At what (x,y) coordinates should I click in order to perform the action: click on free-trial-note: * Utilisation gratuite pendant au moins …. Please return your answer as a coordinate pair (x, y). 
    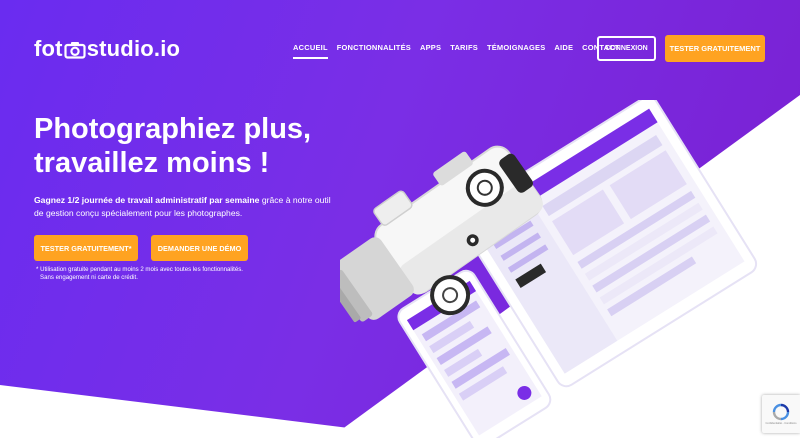
    Looking at the image, I should click on (166, 274).